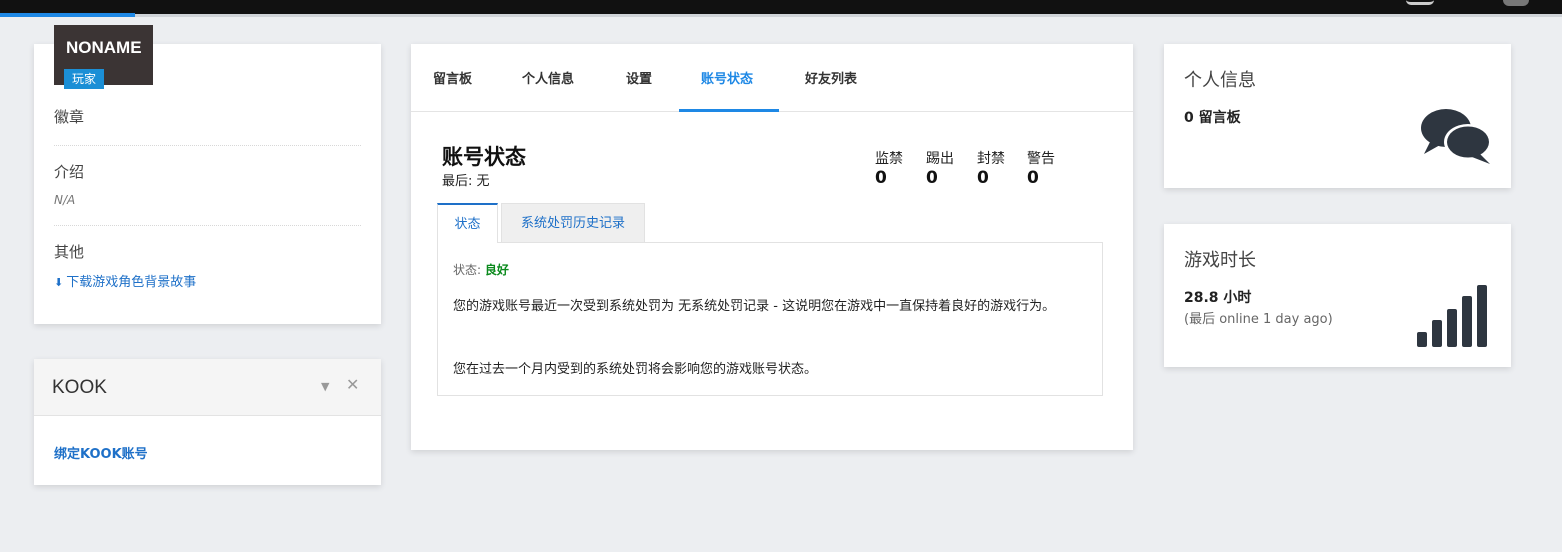 This screenshot has width=1562, height=552. I want to click on subtab-punishment-history: 系统处罚历史记录, so click(573, 223).